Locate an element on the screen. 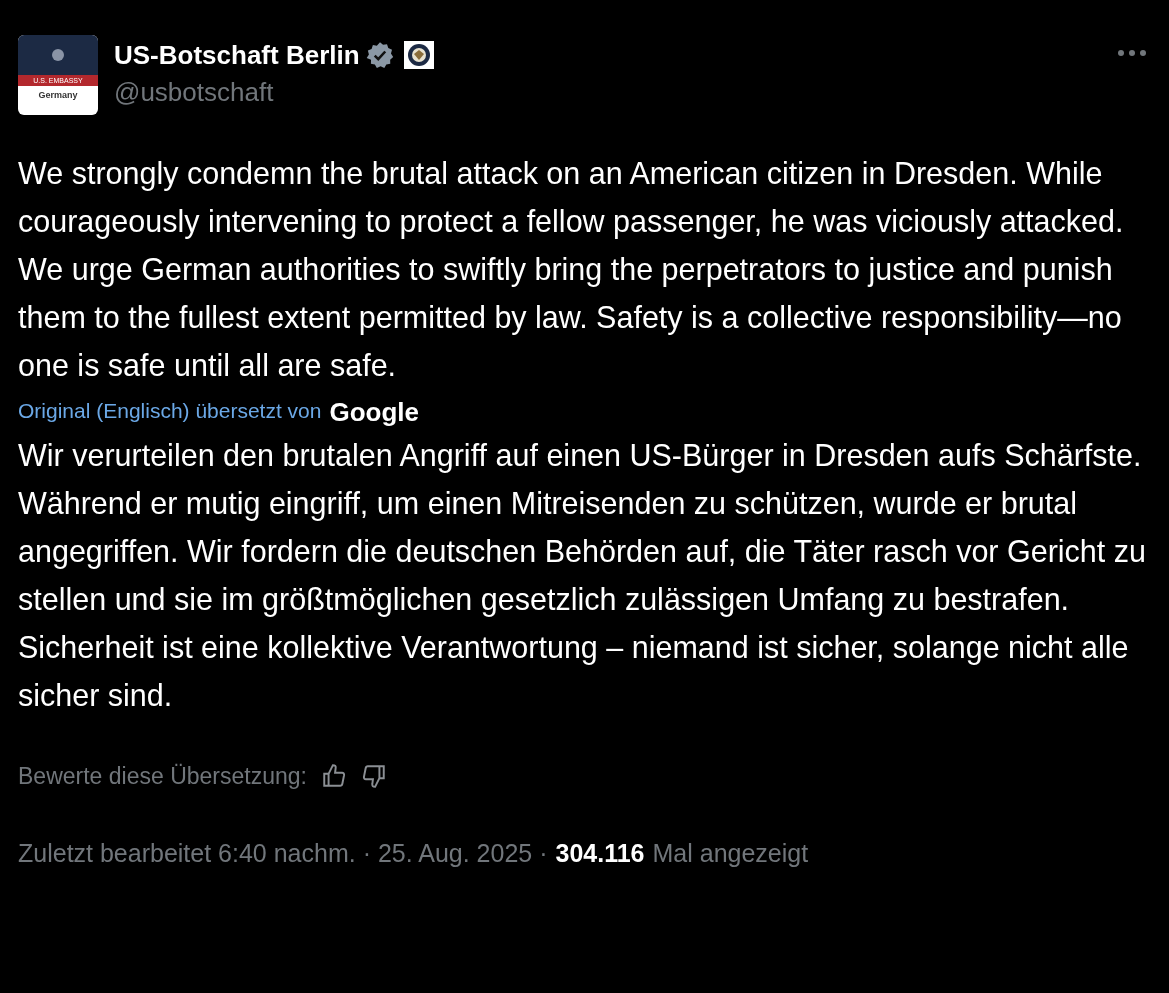  seal-icon is located at coordinates (58, 55).